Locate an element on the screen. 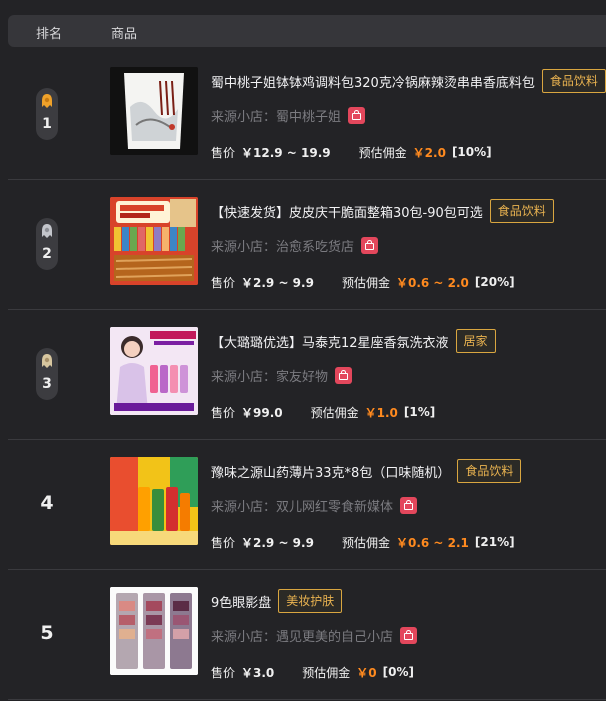 Image resolution: width=606 pixels, height=701 pixels. commission-value: ￥0.6 ~ 2.1 is located at coordinates (432, 542).